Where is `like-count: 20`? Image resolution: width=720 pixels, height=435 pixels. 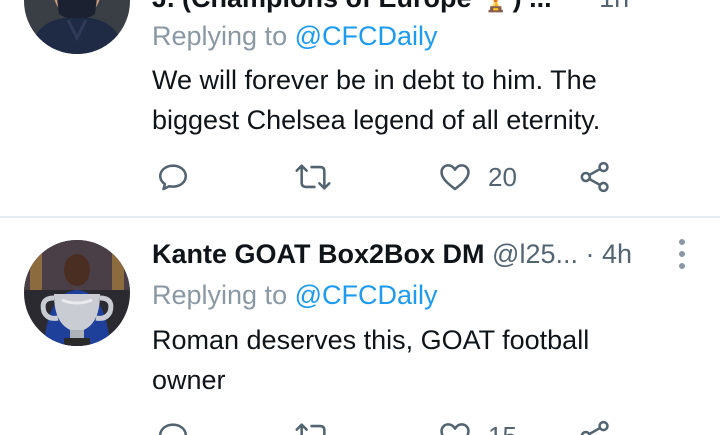 like-count: 20 is located at coordinates (502, 176).